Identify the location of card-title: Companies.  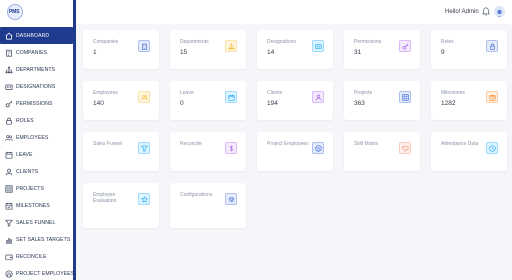
(106, 42).